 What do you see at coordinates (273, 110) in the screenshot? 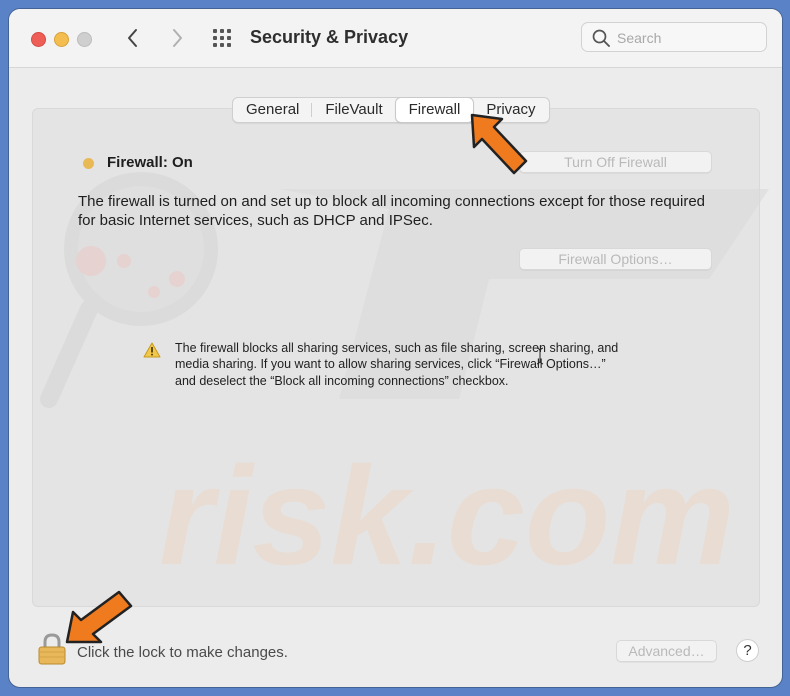
I see `tab-general: General` at bounding box center [273, 110].